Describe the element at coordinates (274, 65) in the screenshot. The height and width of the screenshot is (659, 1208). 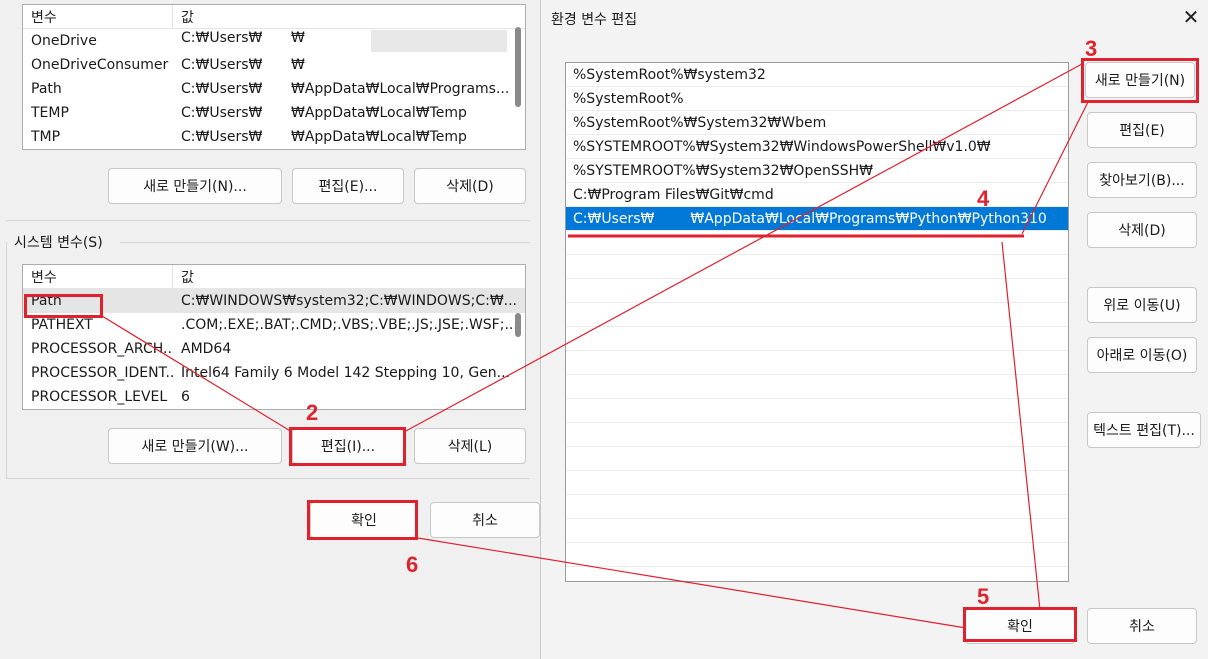
I see `table-row: OneDriveConsumer C:₩Users₩ ₩` at that location.